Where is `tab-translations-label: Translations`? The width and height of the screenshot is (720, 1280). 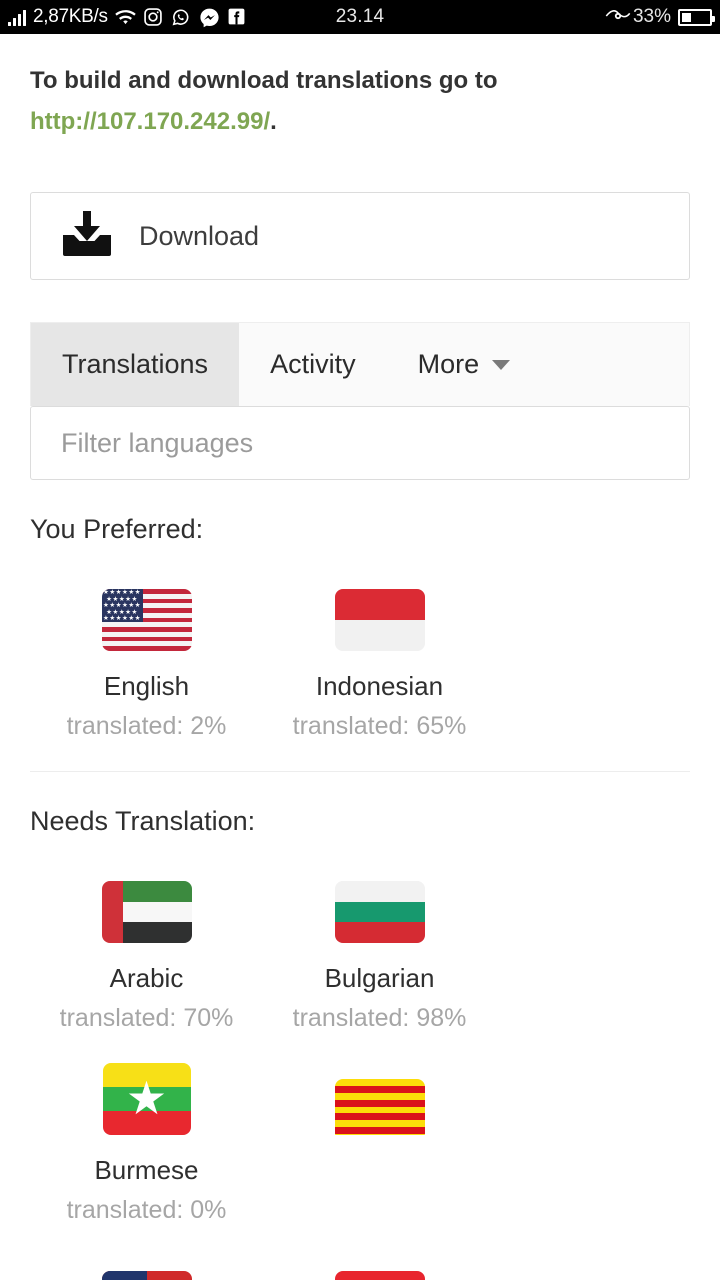
tab-translations-label: Translations is located at coordinates (135, 364).